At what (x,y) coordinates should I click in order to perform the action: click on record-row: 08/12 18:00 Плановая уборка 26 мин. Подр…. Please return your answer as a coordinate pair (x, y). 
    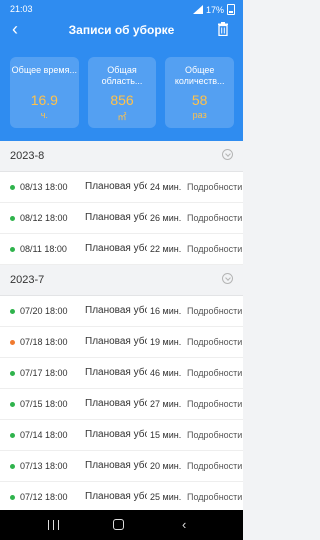
    Looking at the image, I should click on (121, 218).